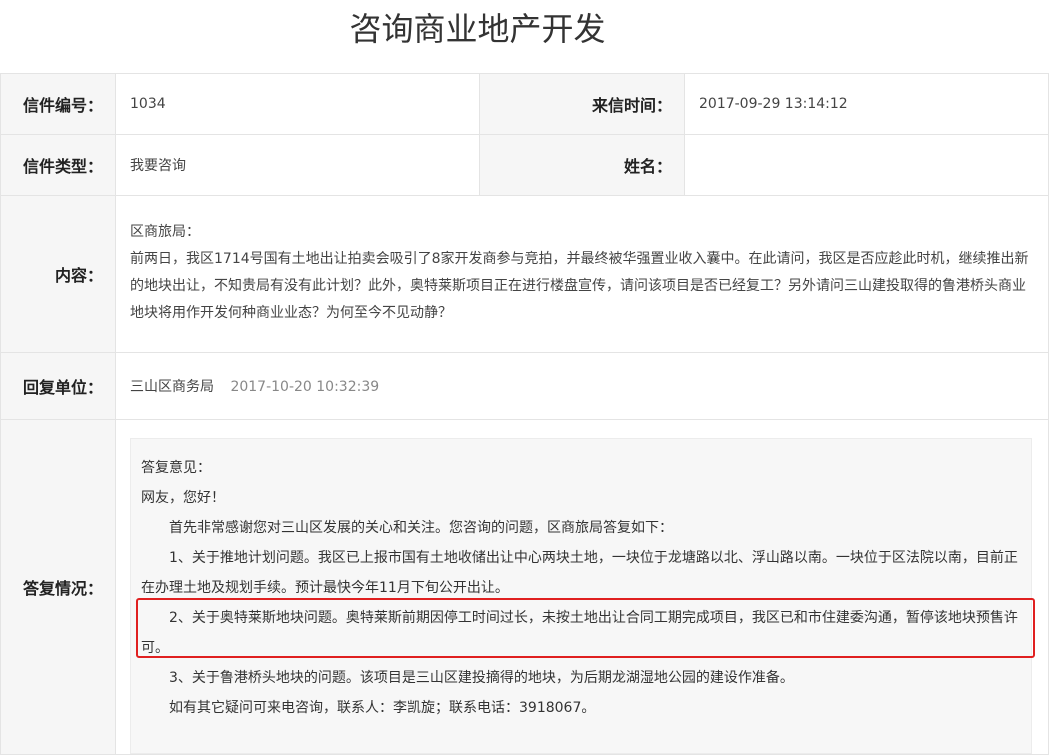  Describe the element at coordinates (183, 498) in the screenshot. I see `answer-salutation: 网友，您好！` at that location.